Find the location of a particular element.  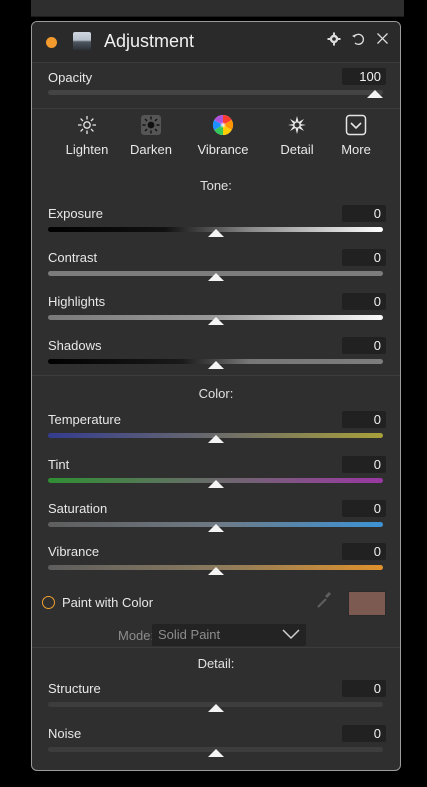

tab-more: More is located at coordinates (356, 135).